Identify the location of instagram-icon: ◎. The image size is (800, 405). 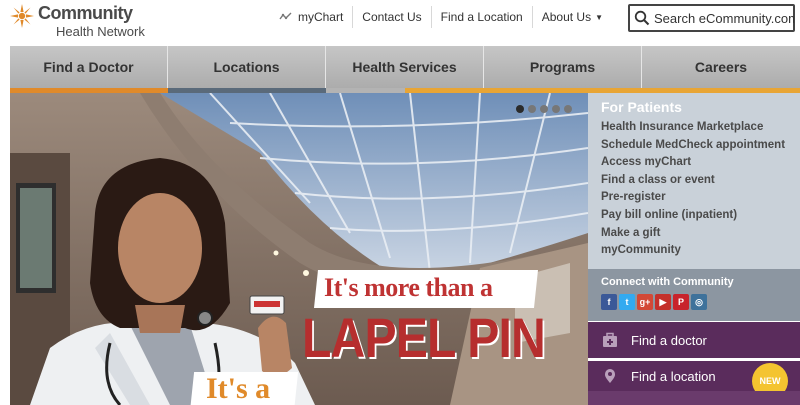
(699, 302).